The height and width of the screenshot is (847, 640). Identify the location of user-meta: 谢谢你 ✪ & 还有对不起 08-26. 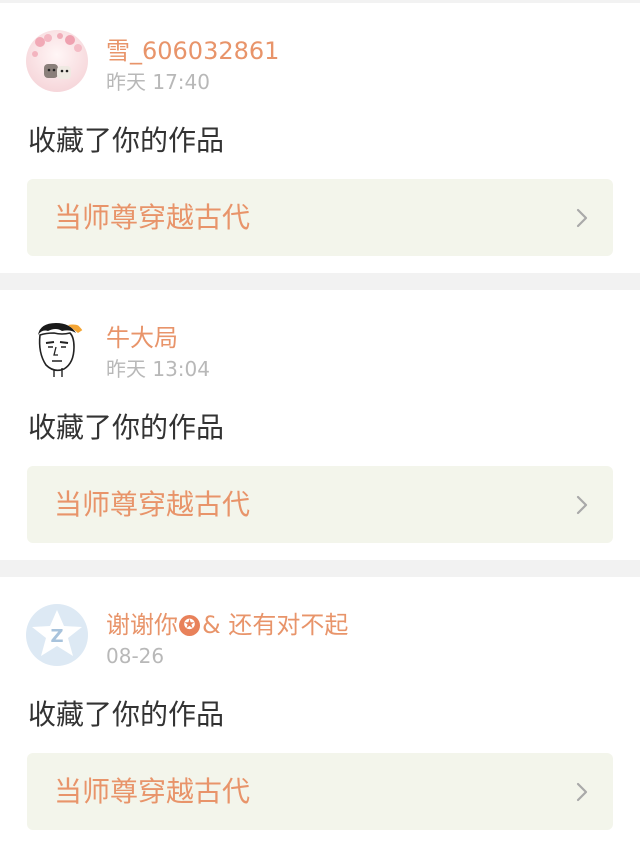
(227, 637).